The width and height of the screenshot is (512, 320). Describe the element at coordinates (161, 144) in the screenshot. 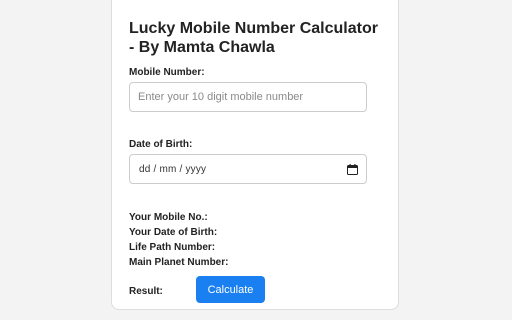

I see `date-of-birth-label: Date of Birth:` at that location.